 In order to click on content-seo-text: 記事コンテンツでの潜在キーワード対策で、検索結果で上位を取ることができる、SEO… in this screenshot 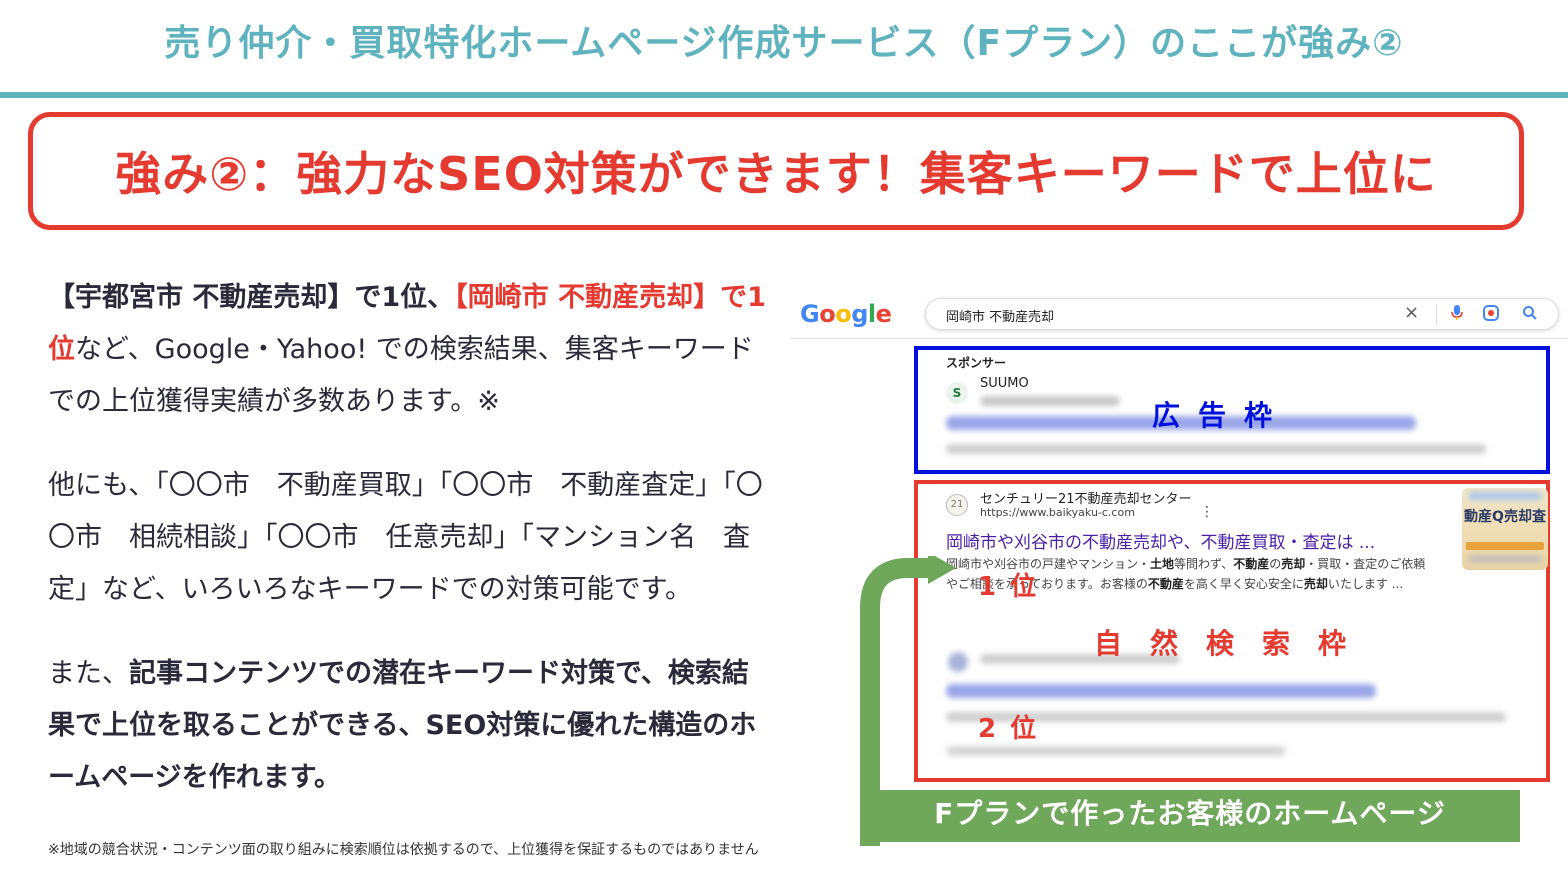, I will do `click(402, 725)`.